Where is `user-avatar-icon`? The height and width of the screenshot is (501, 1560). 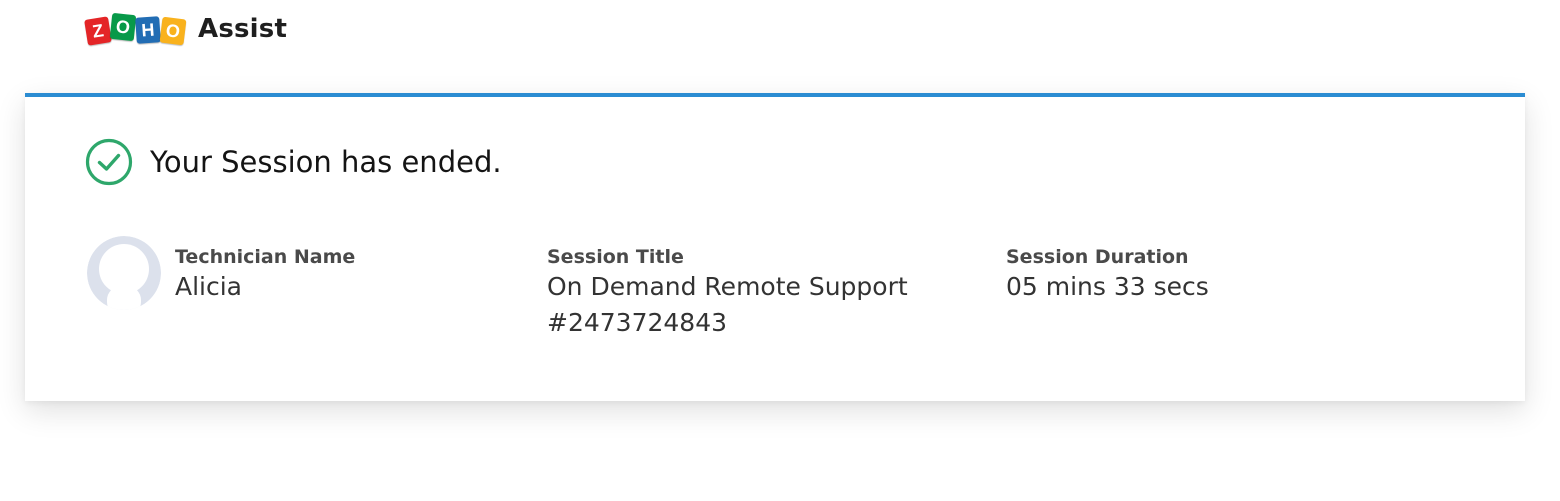
user-avatar-icon is located at coordinates (124, 273).